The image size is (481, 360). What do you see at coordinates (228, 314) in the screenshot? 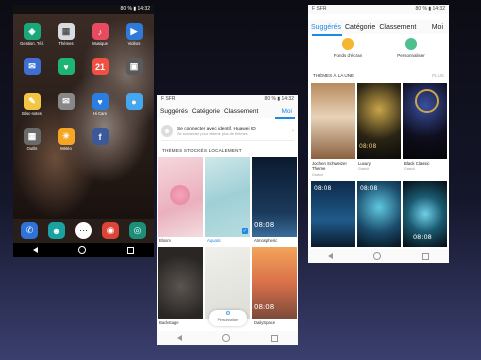
I see `personalize-icon: ⚙` at bounding box center [228, 314].